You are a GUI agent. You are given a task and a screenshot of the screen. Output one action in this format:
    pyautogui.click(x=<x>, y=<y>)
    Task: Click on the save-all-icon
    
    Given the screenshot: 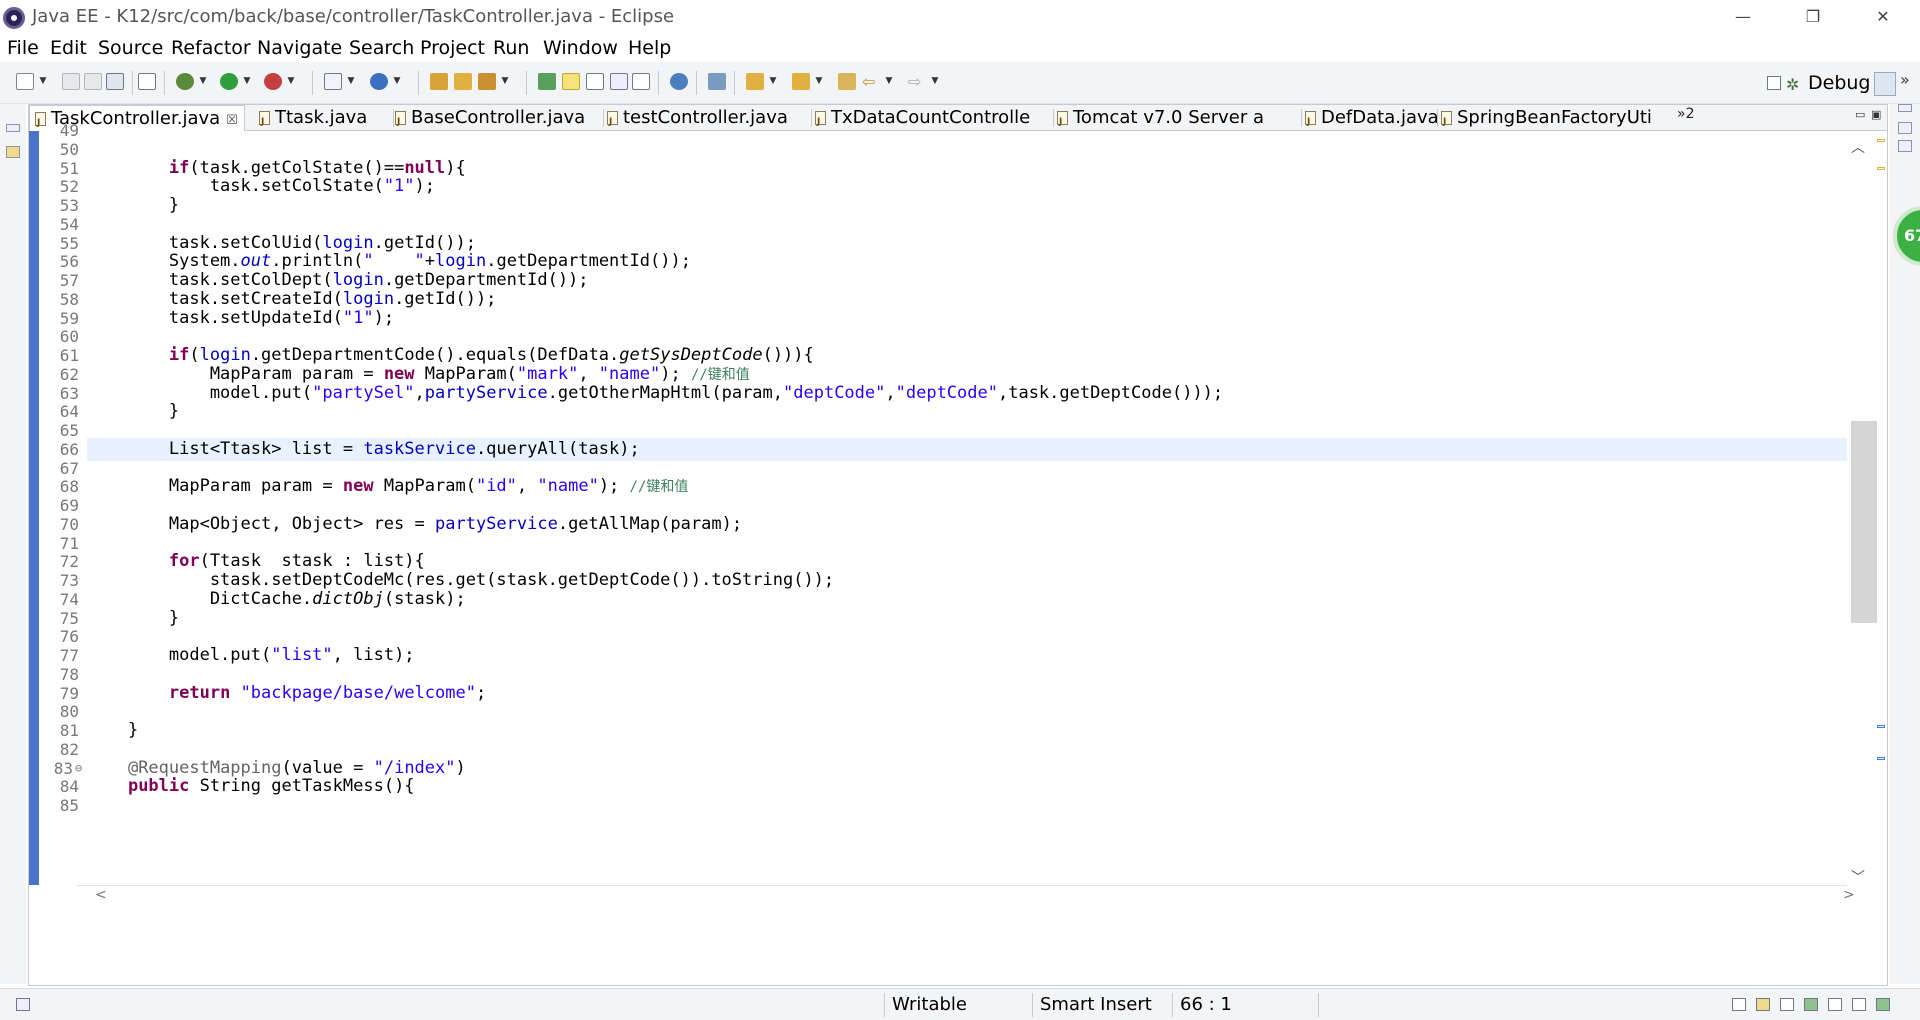 What is the action you would take?
    pyautogui.click(x=93, y=81)
    